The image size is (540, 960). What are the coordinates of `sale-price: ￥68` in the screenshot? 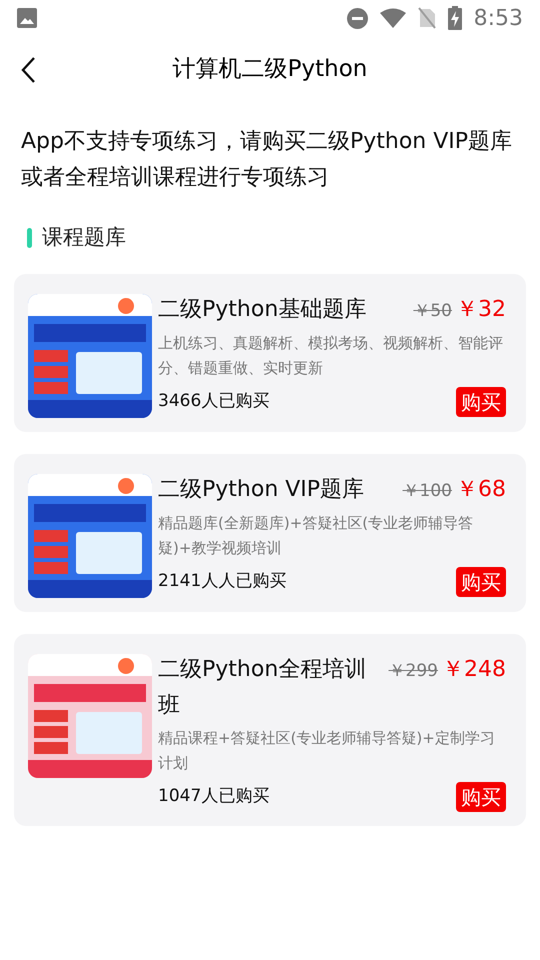 It's located at (481, 490).